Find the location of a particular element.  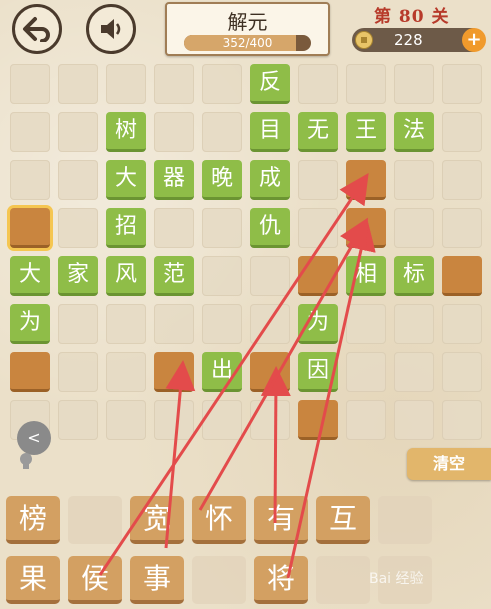

arrow-shi-to-slot is located at coordinates (180, 454).